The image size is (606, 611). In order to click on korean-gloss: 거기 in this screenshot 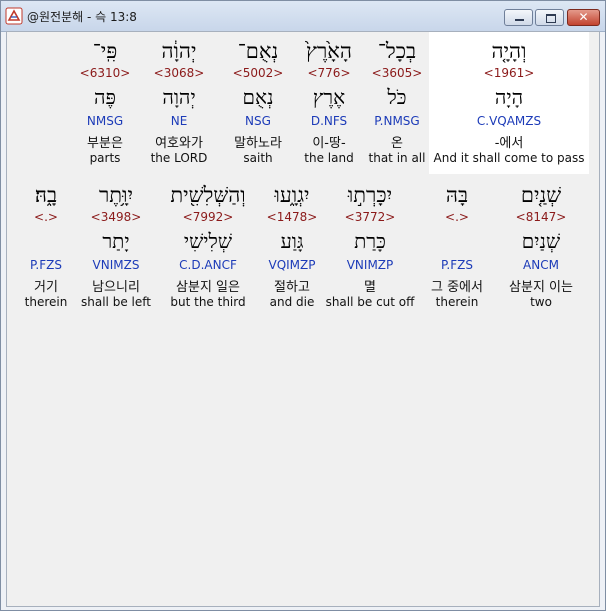, I will do `click(46, 287)`.